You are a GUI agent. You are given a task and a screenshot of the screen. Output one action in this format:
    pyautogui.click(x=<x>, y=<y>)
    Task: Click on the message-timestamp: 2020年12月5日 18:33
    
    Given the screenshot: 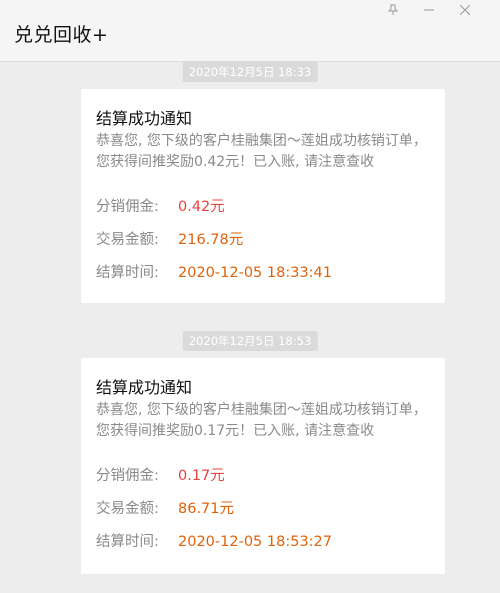 What is the action you would take?
    pyautogui.click(x=250, y=72)
    